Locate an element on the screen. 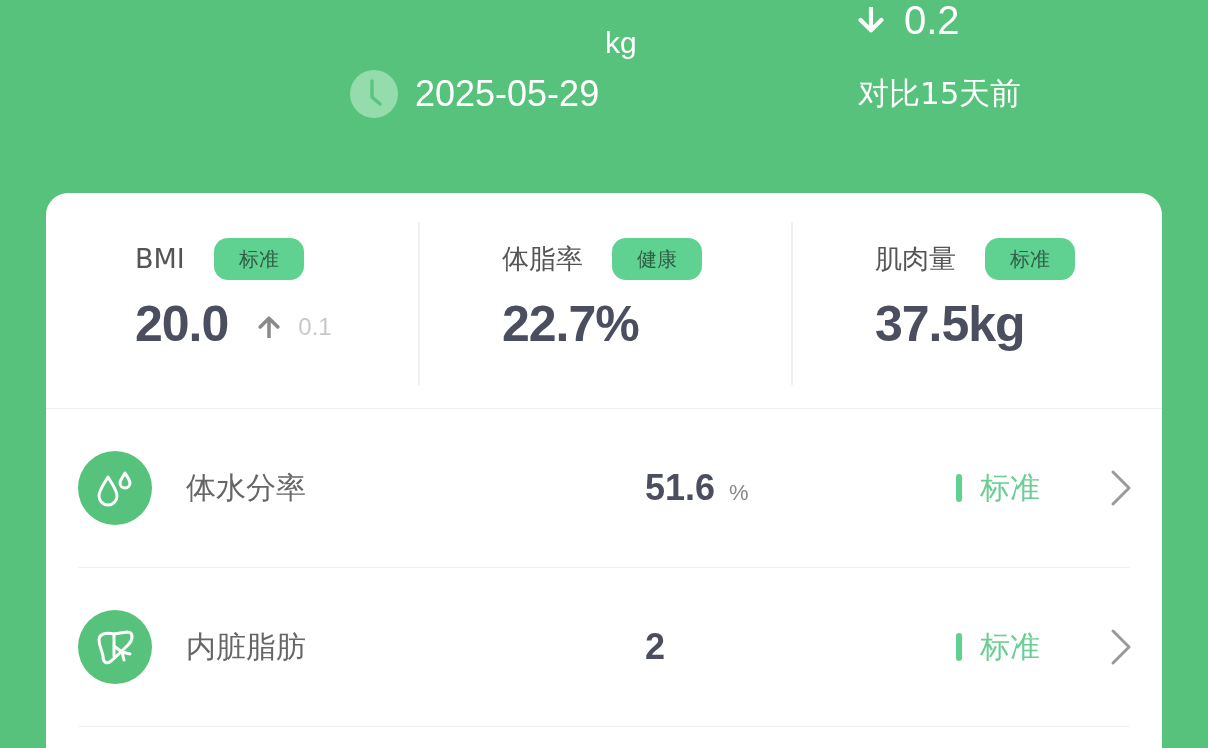 This screenshot has height=748, width=1208. stat-label: 肌肉量 is located at coordinates (915, 259).